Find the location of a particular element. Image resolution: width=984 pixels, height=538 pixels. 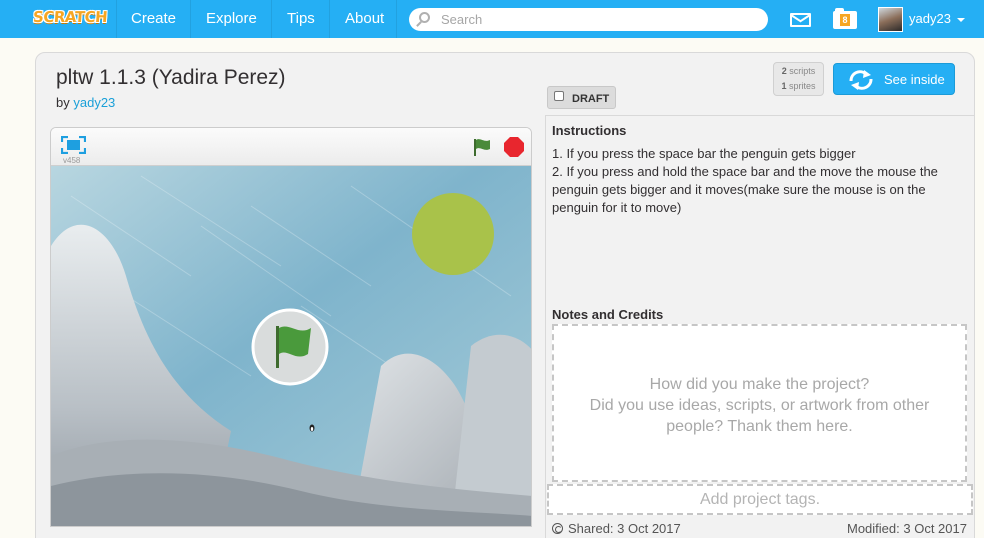

avatar is located at coordinates (890, 19).